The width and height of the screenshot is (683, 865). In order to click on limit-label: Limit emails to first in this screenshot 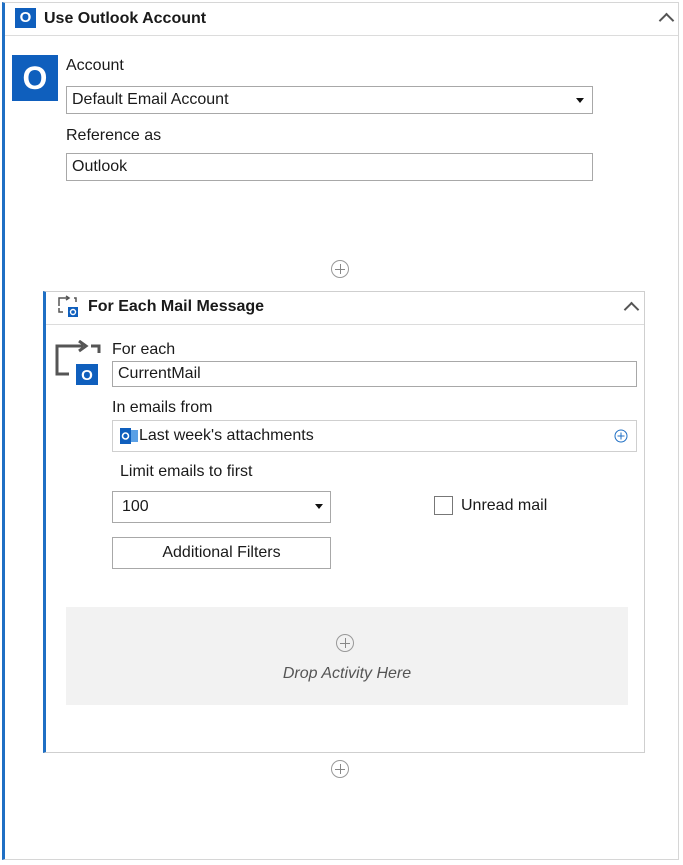, I will do `click(186, 471)`.